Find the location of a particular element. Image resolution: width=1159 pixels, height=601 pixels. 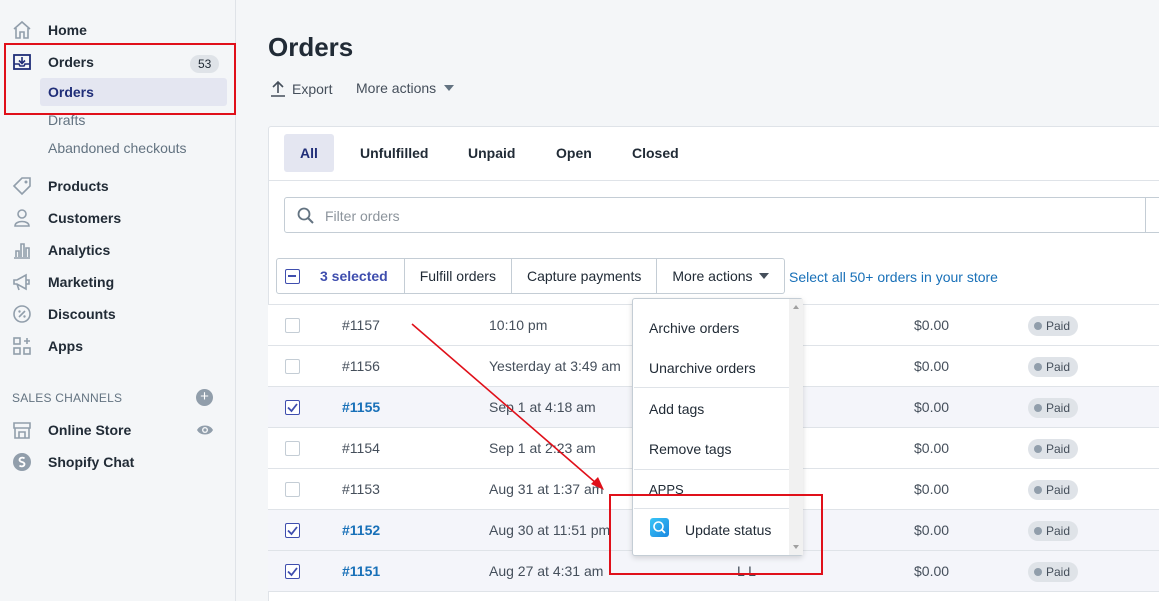

nav-sub-abandoned: Abandoned checkouts is located at coordinates (133, 148).